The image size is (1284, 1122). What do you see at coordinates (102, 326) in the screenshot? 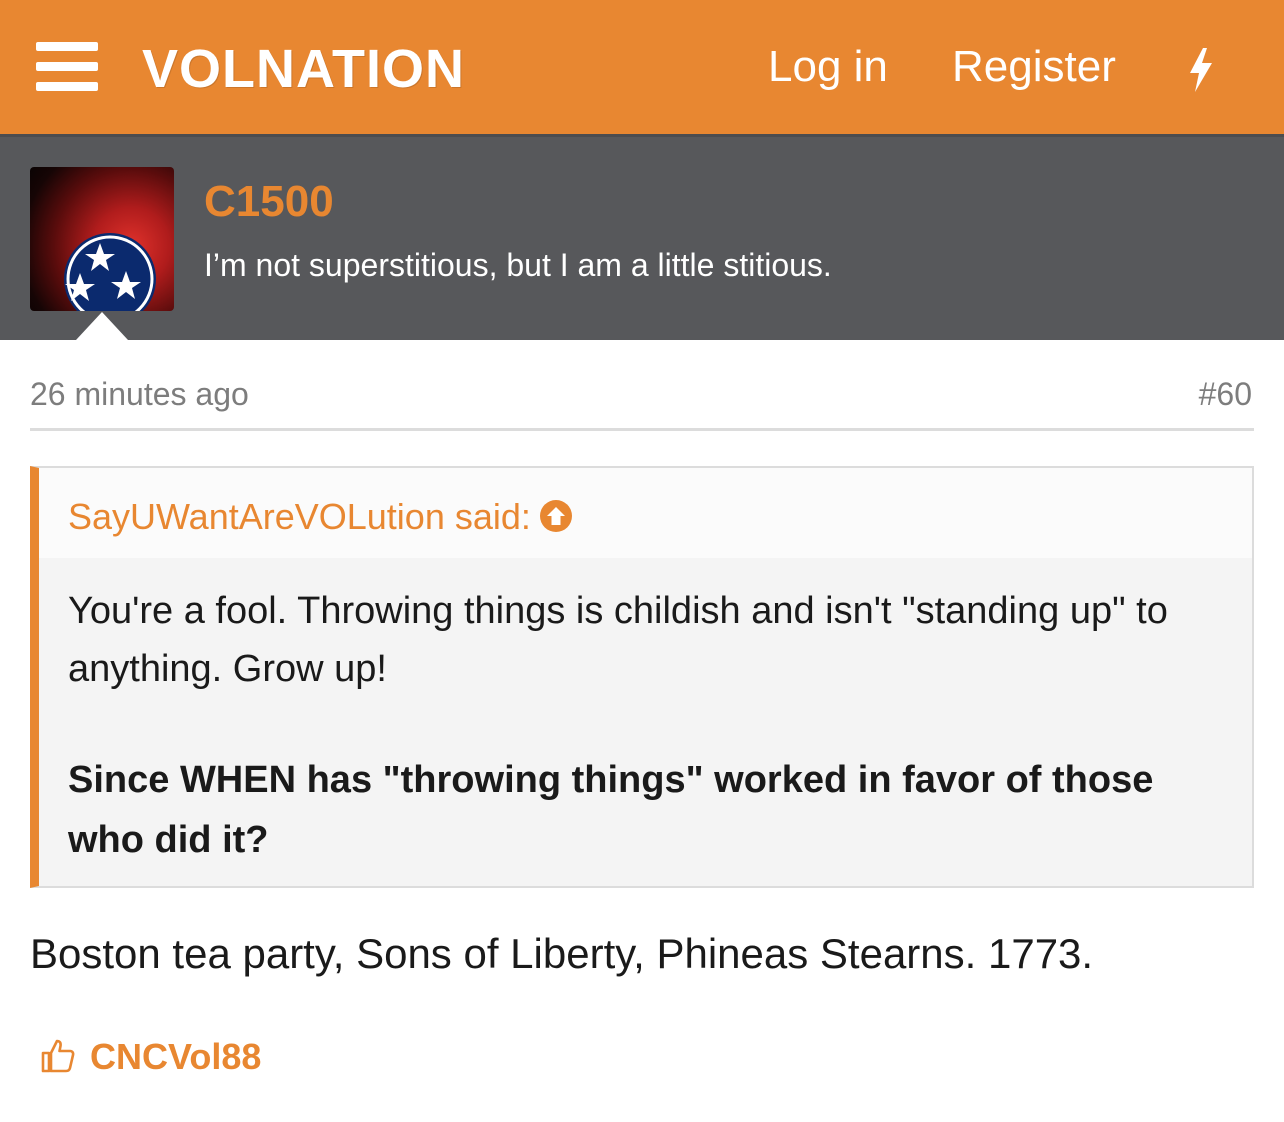
I see `banner-pointer` at bounding box center [102, 326].